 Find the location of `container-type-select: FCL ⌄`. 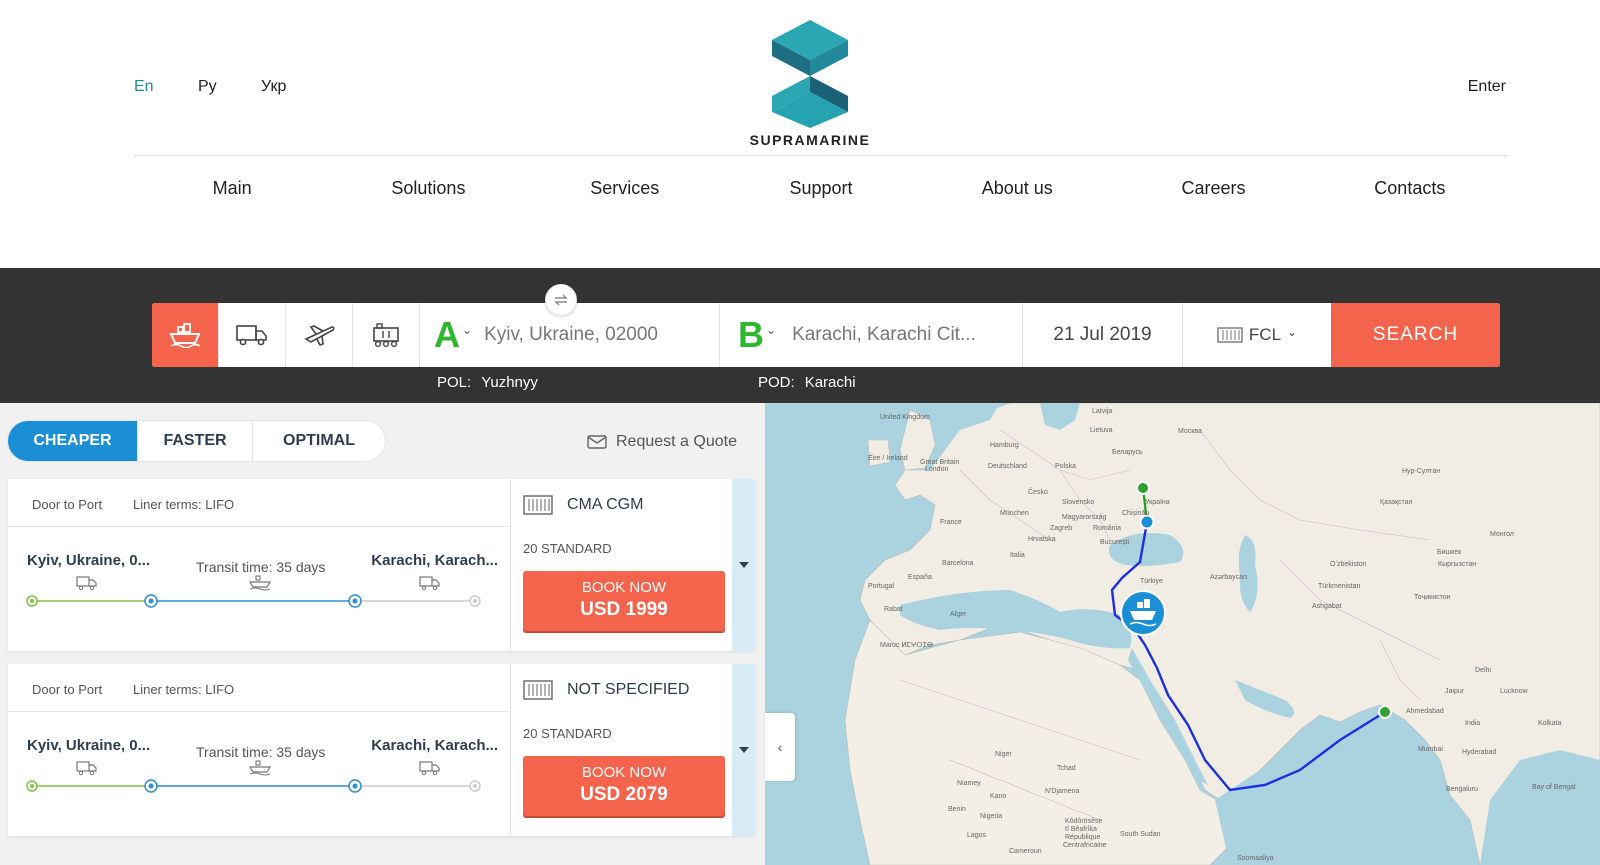

container-type-select: FCL ⌄ is located at coordinates (1257, 335).